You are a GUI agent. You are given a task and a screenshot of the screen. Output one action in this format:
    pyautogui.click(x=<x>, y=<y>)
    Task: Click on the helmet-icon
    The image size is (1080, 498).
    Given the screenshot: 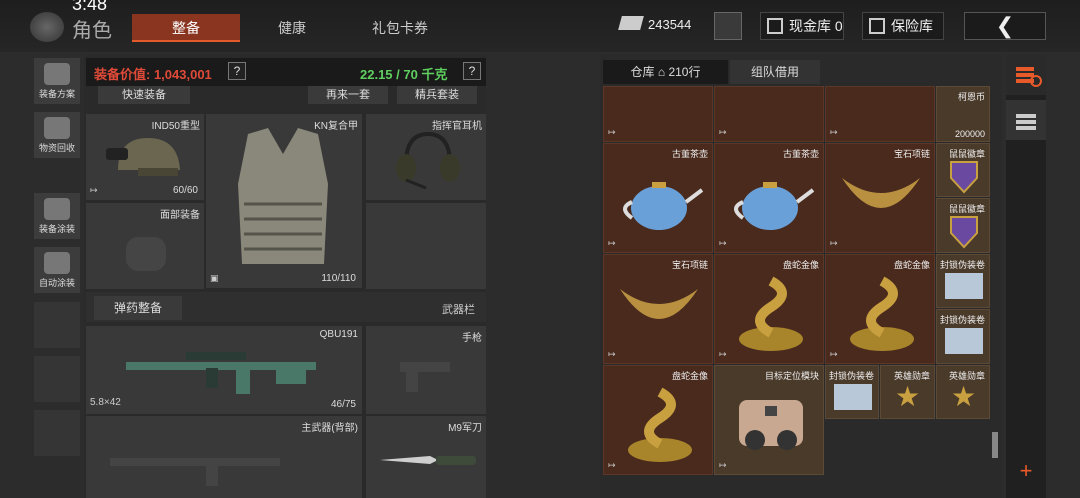 What is the action you would take?
    pyautogui.click(x=143, y=157)
    